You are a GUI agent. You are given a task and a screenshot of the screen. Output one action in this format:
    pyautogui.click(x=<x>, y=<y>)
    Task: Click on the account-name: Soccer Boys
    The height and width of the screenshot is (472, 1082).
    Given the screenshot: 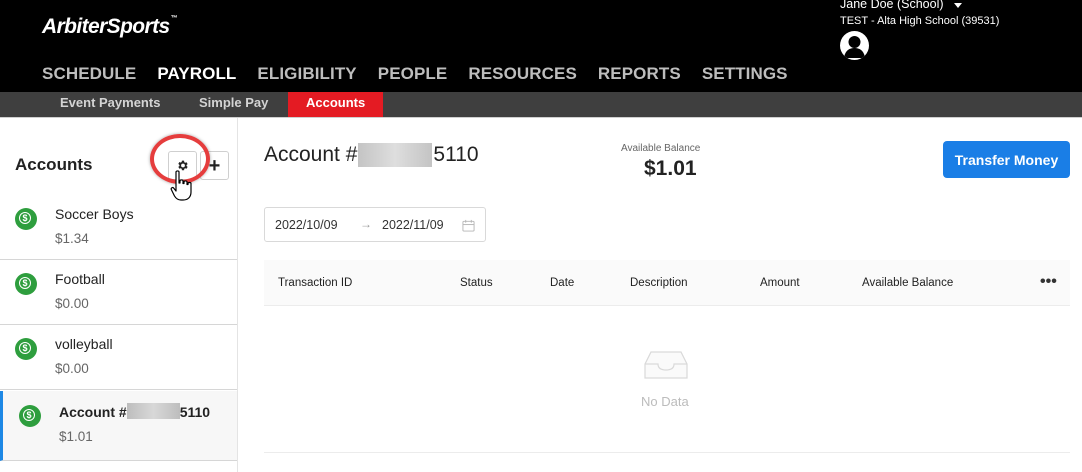 What is the action you would take?
    pyautogui.click(x=94, y=214)
    